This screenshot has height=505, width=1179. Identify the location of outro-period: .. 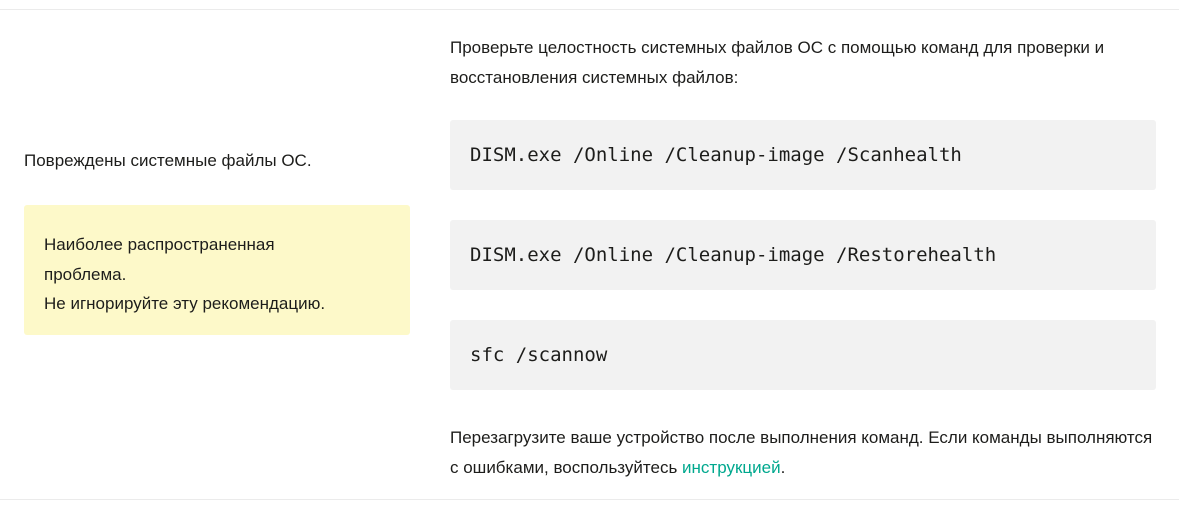
(783, 467).